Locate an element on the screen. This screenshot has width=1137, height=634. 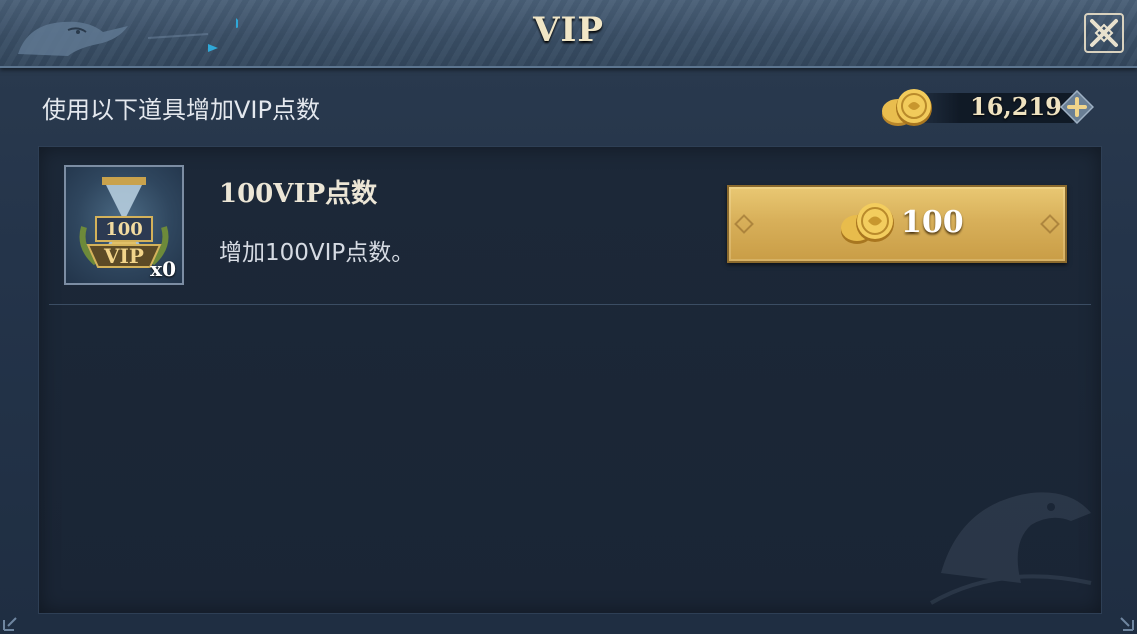
raven-watermark-icon is located at coordinates (1011, 548).